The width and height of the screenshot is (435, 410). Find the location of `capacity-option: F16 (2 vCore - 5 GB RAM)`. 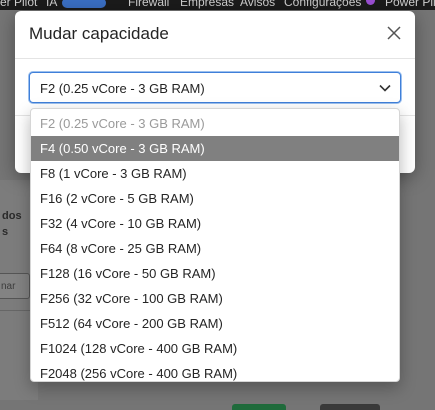

capacity-option: F16 (2 vCore - 5 GB RAM) is located at coordinates (215, 198).